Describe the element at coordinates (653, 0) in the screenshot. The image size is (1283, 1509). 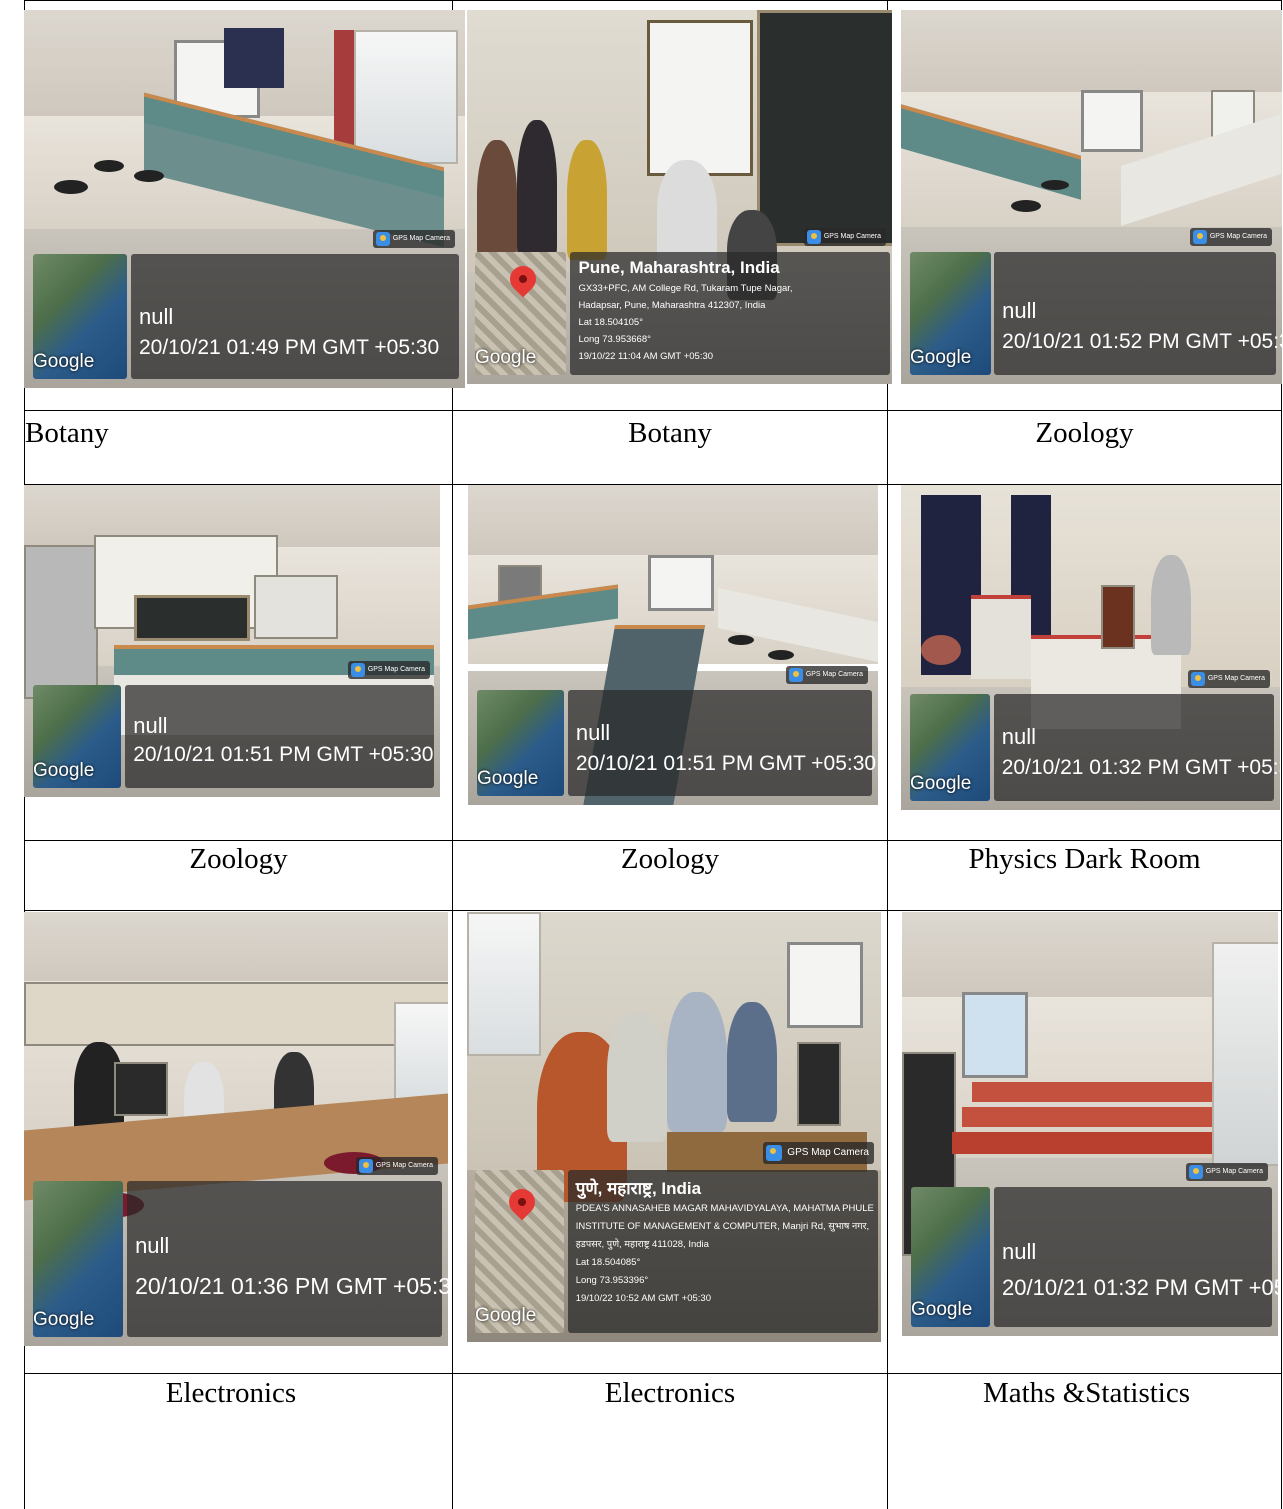
I see `table-border-top` at that location.